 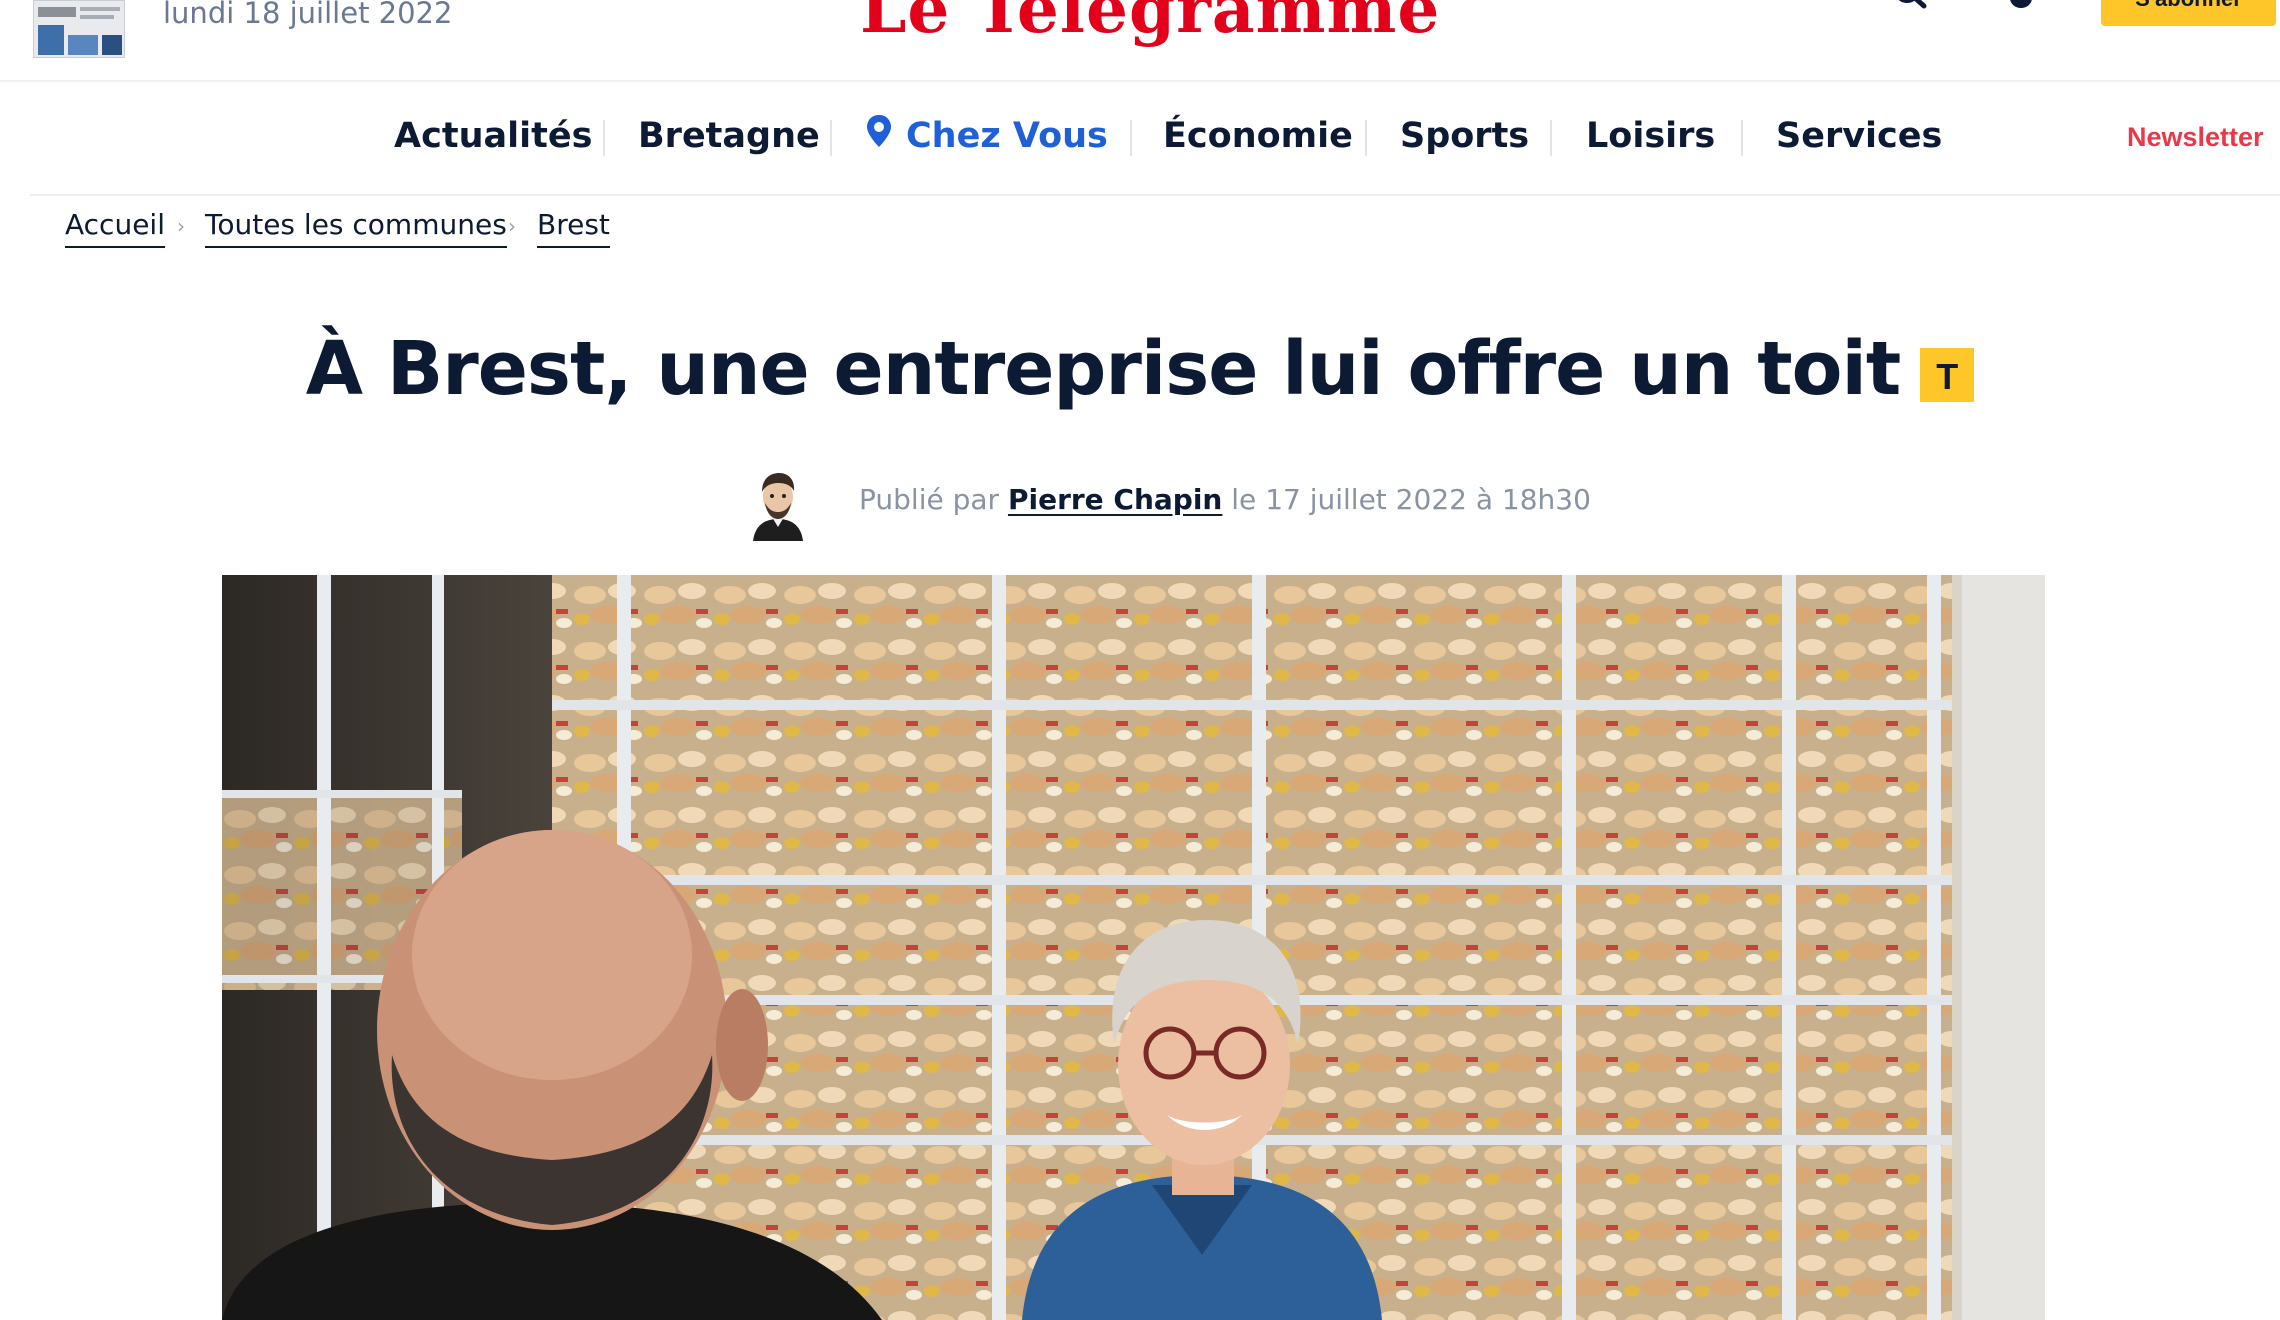 I want to click on newsletter-link: Newsletter, so click(x=2195, y=137).